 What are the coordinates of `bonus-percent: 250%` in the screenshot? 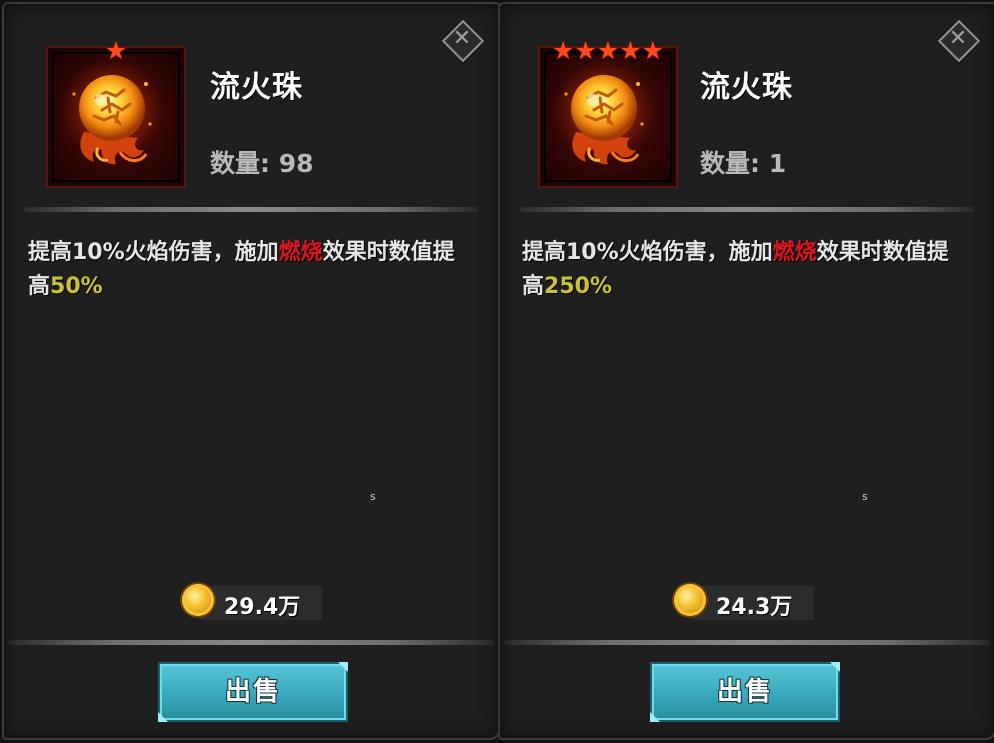 It's located at (578, 286).